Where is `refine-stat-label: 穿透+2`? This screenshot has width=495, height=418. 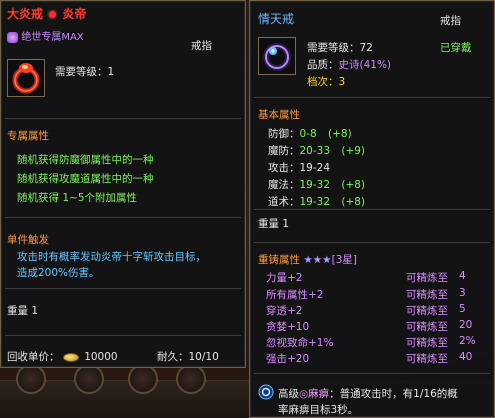
refine-stat-label: 穿透+2 is located at coordinates (284, 311).